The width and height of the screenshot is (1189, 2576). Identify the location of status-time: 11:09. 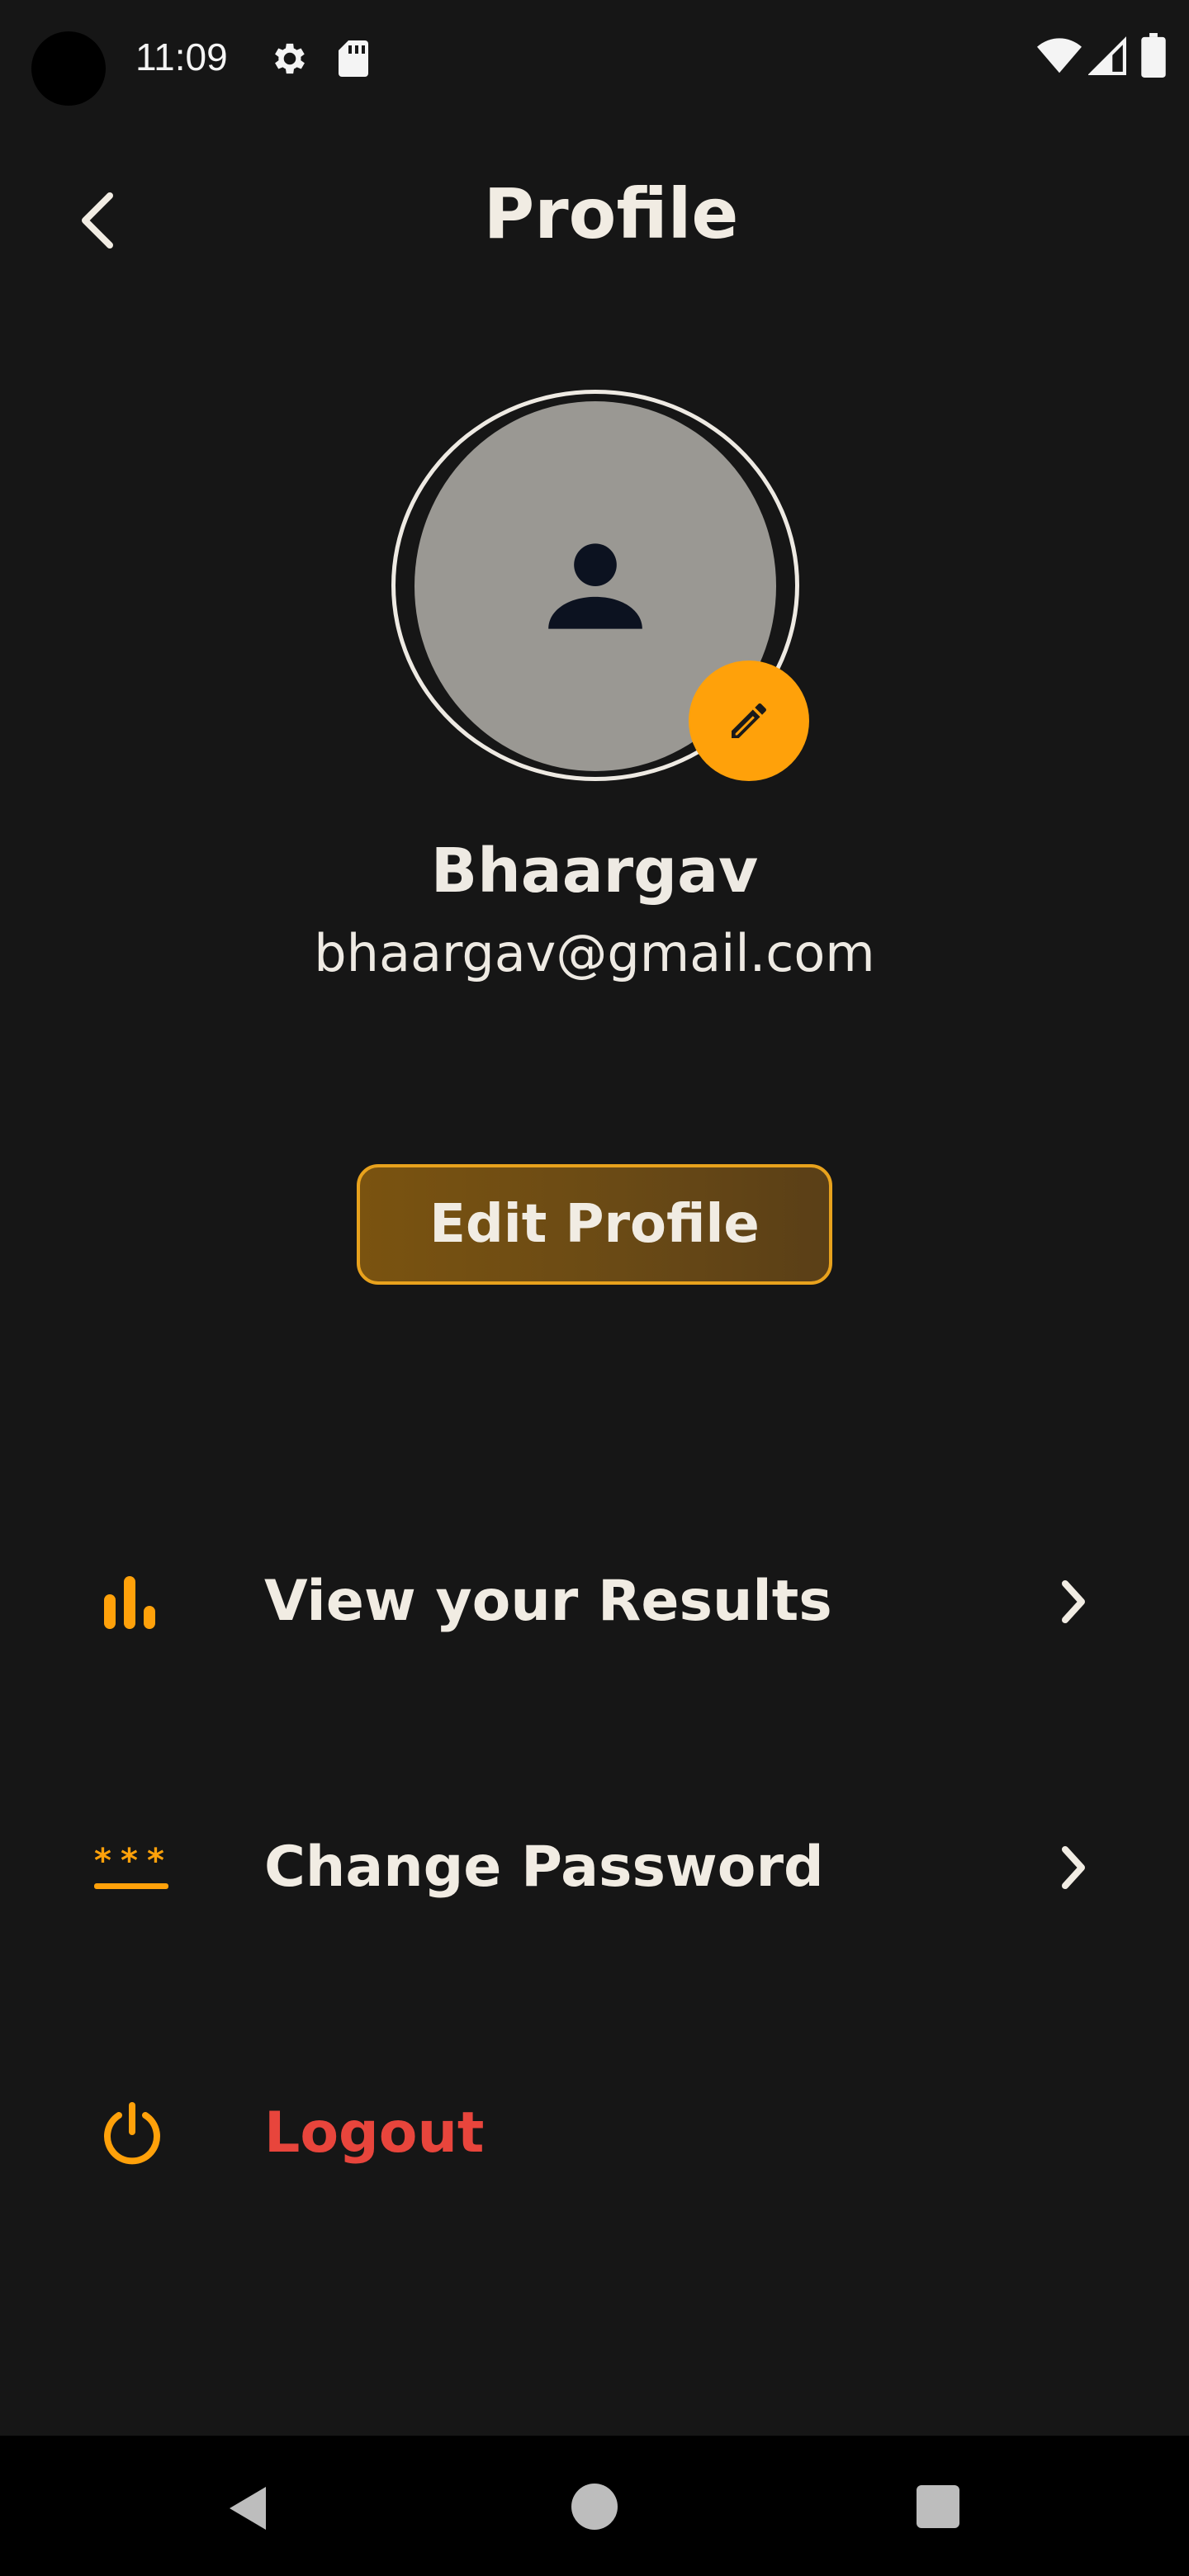
(181, 57).